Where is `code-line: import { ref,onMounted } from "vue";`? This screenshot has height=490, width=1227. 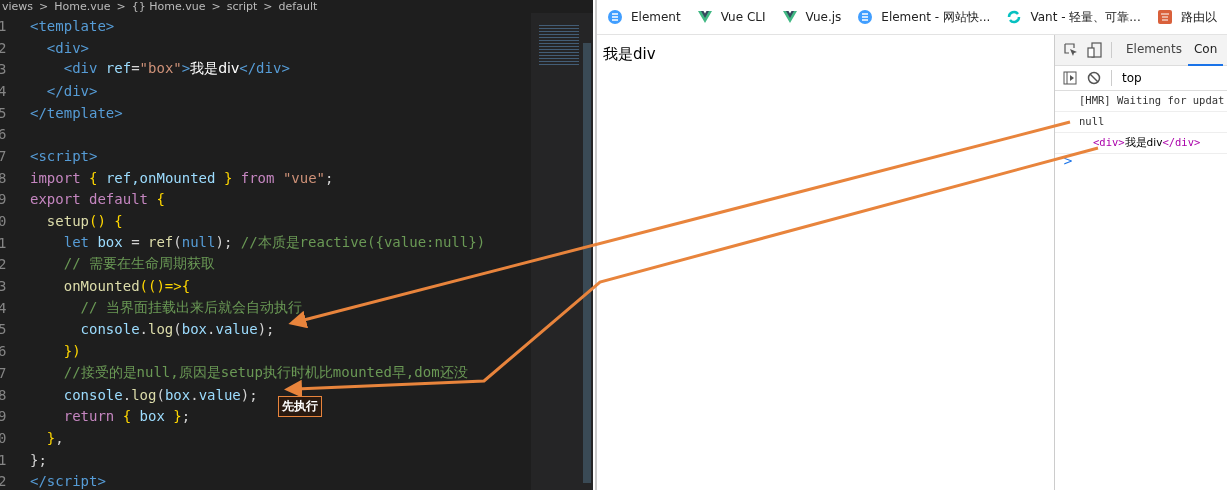
code-line: import { ref,onMounted } from "vue"; is located at coordinates (181, 177).